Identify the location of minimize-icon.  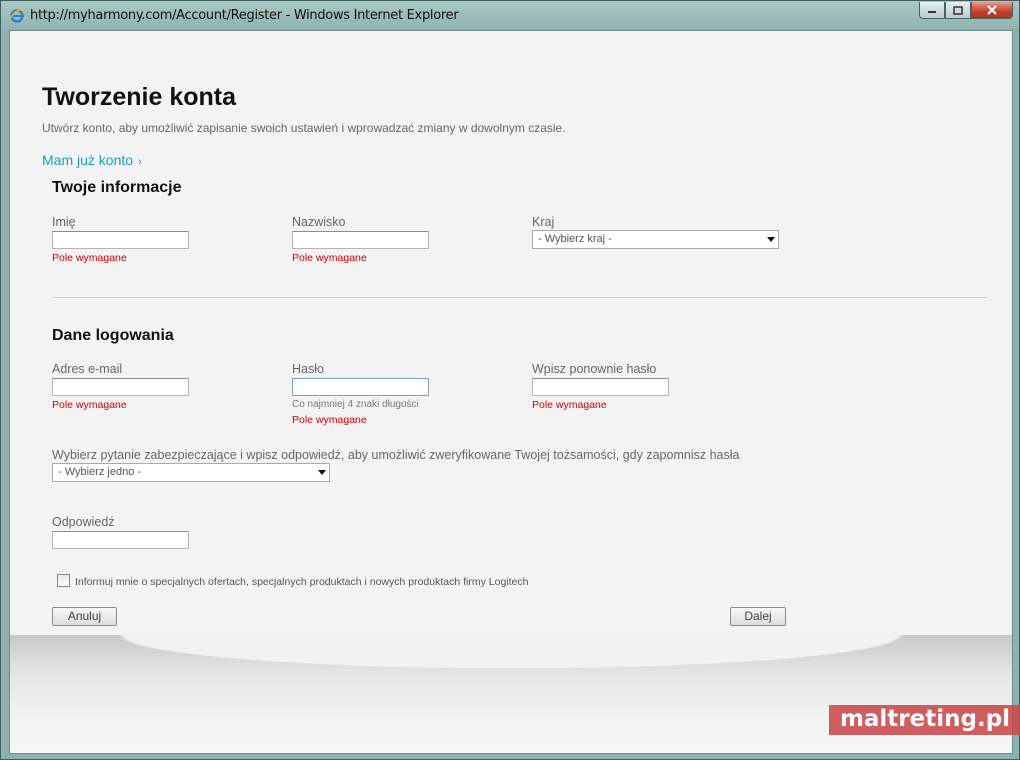
(932, 12).